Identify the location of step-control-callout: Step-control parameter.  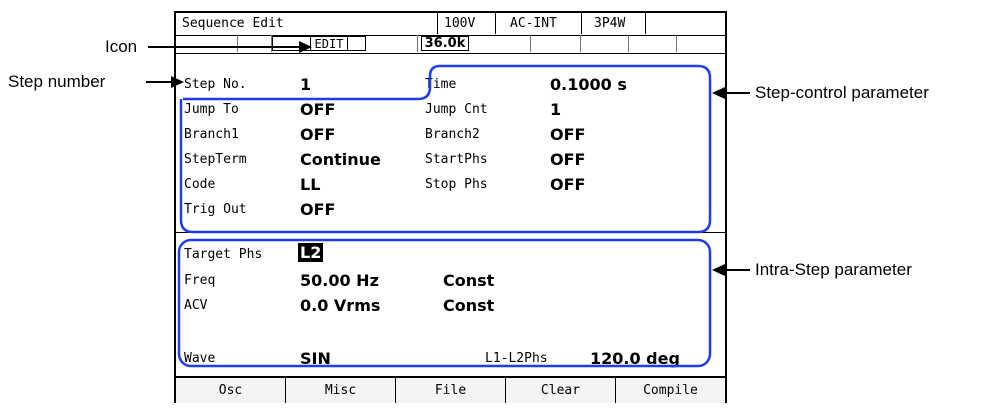
(842, 92).